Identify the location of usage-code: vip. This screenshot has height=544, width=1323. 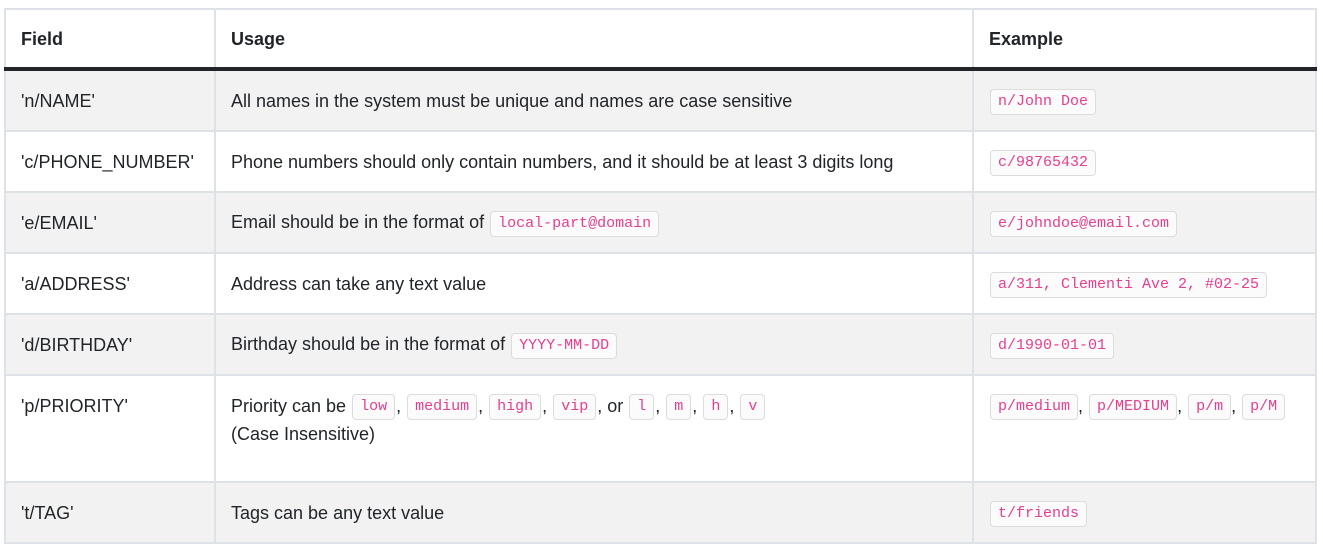
(575, 407).